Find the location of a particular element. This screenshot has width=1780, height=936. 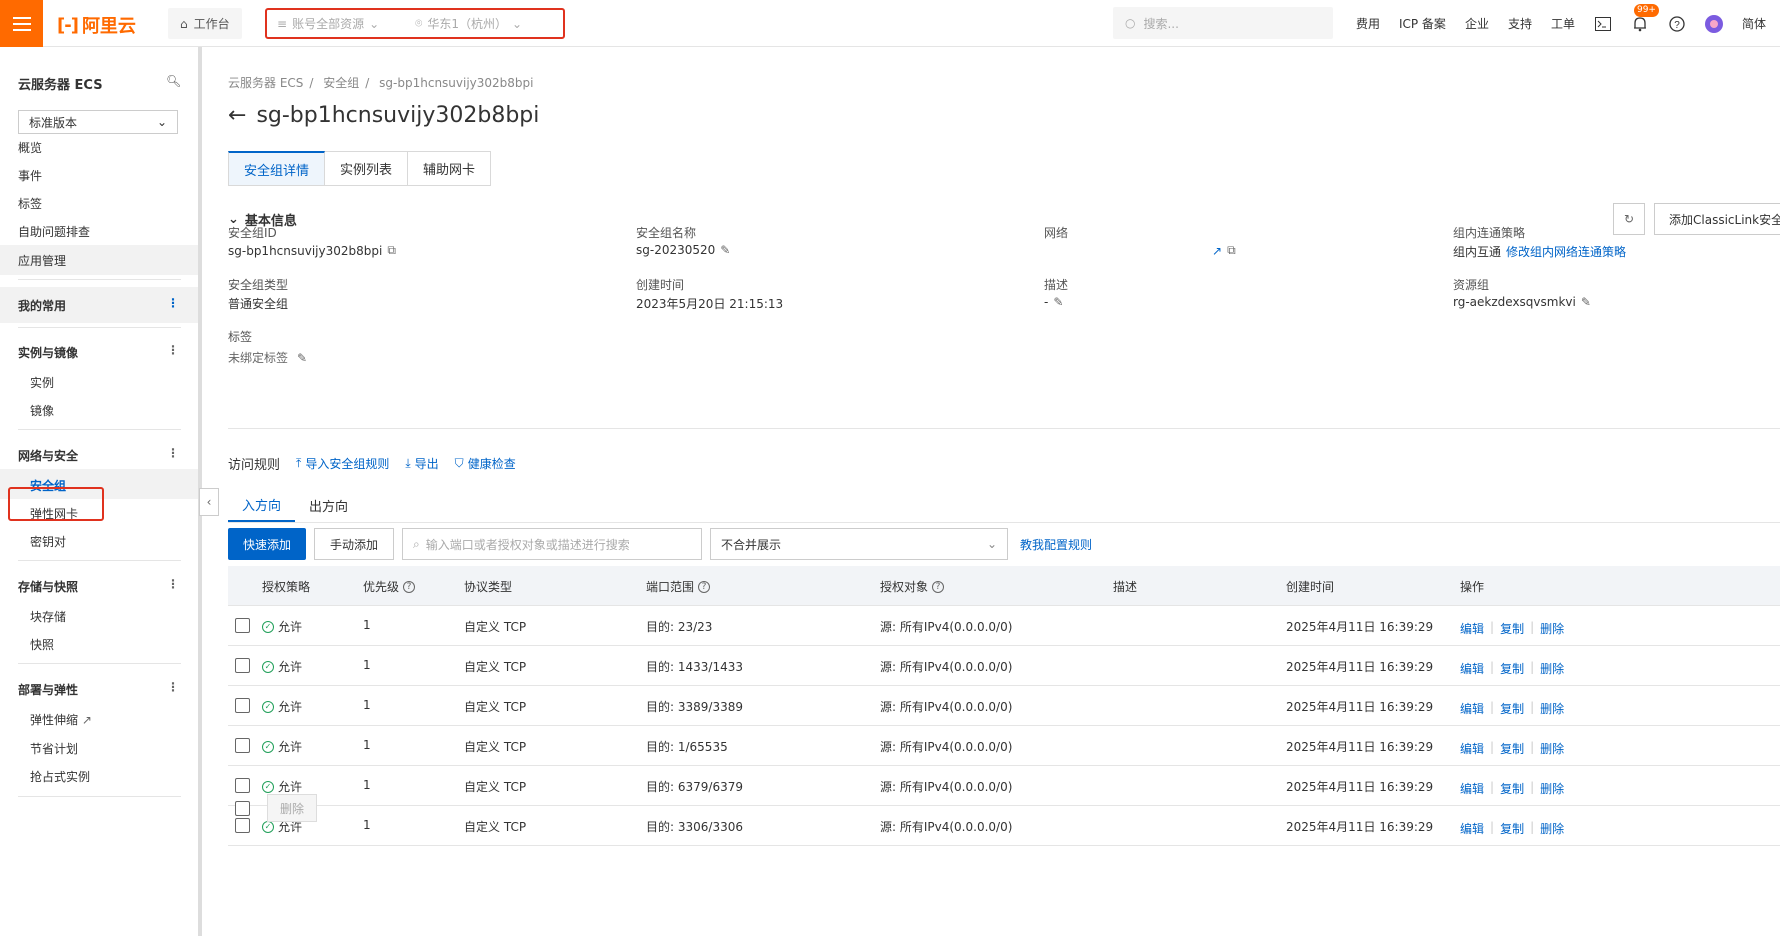

external-link-icon: ↗ is located at coordinates (1217, 251).